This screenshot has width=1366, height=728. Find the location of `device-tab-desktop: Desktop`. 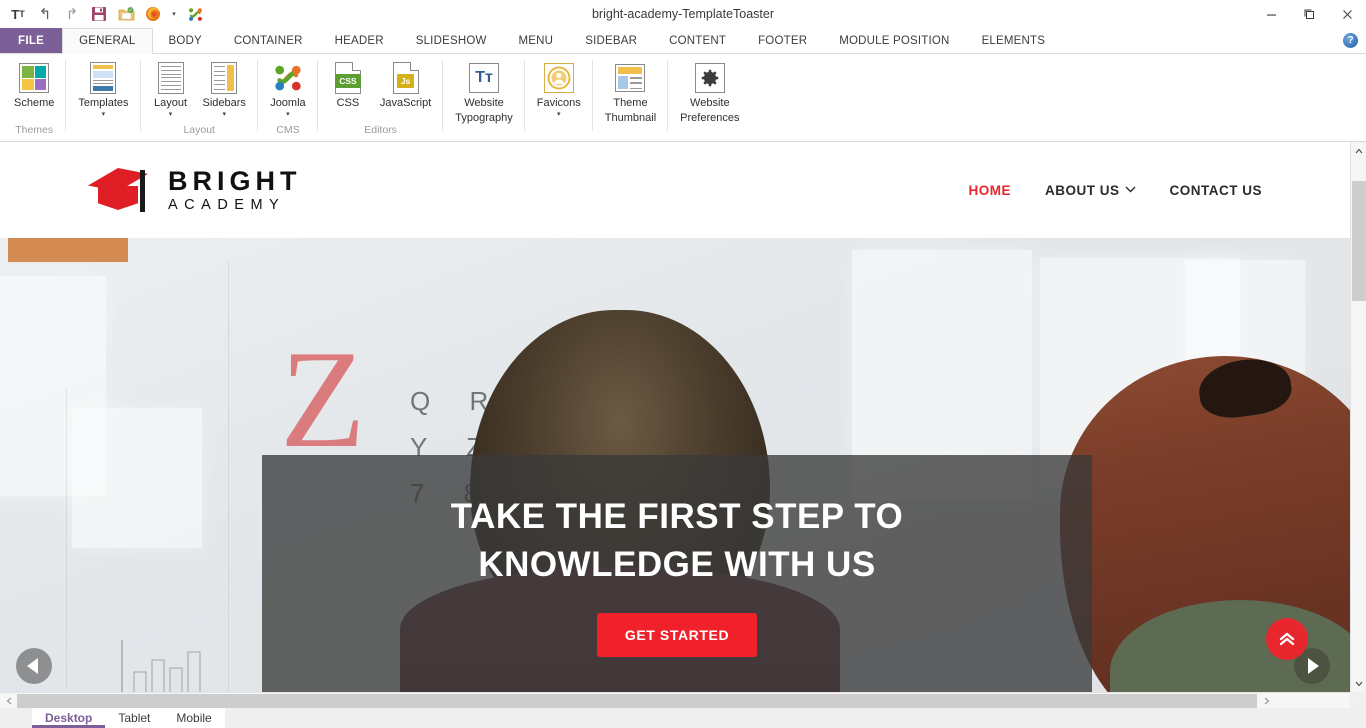

device-tab-desktop: Desktop is located at coordinates (69, 718).